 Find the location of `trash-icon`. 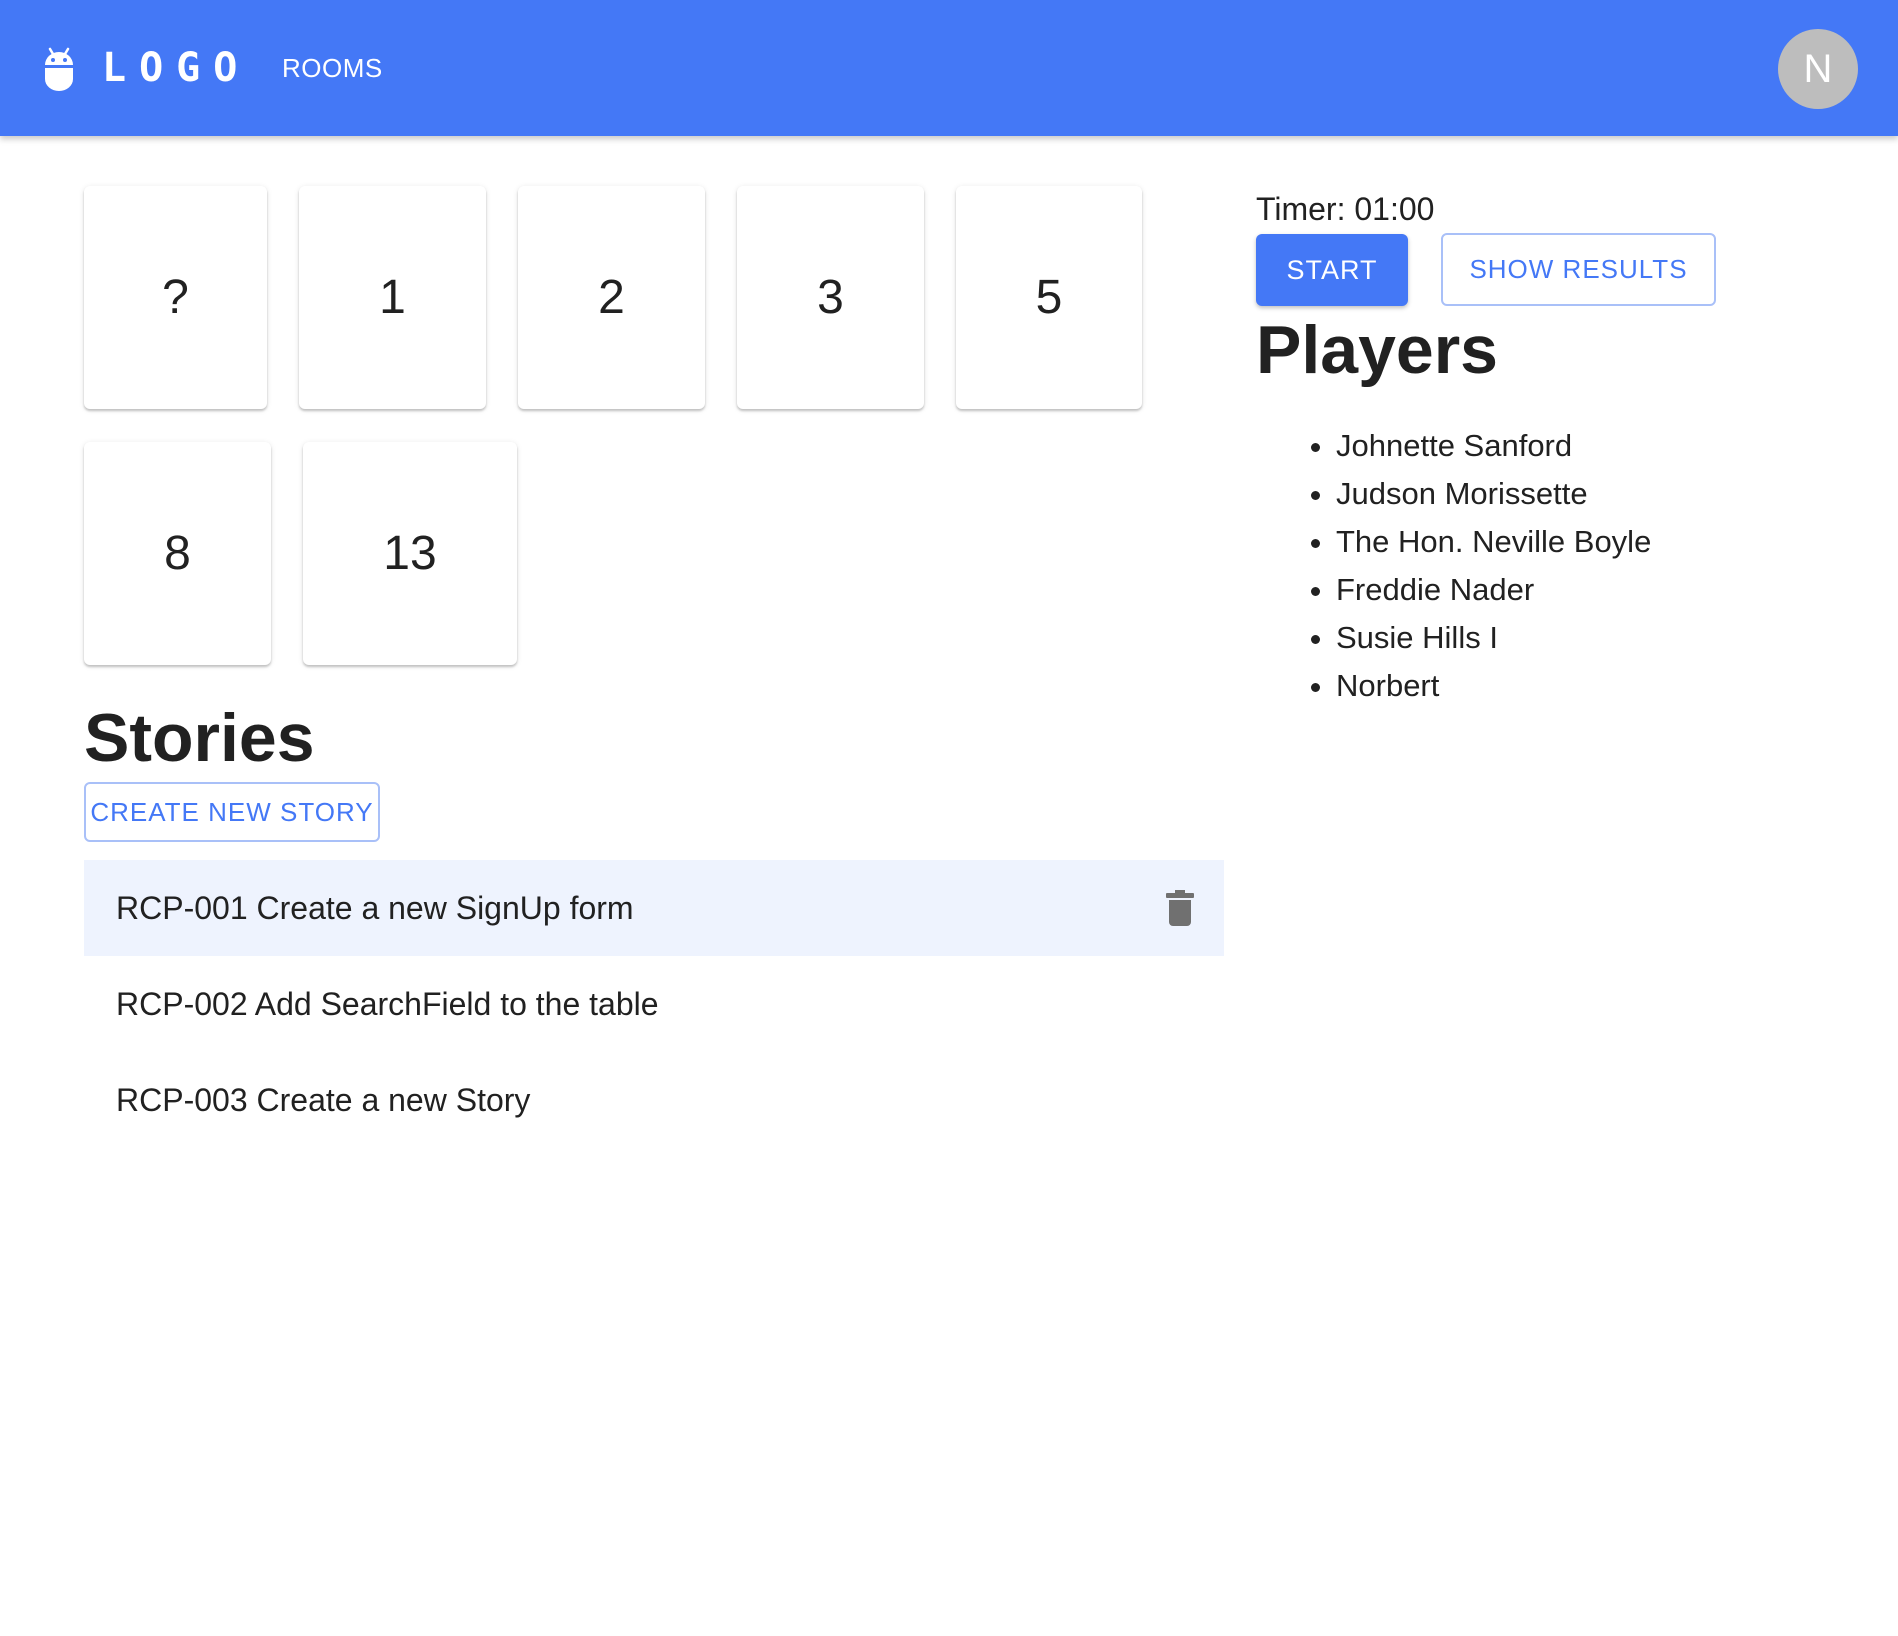

trash-icon is located at coordinates (1180, 908).